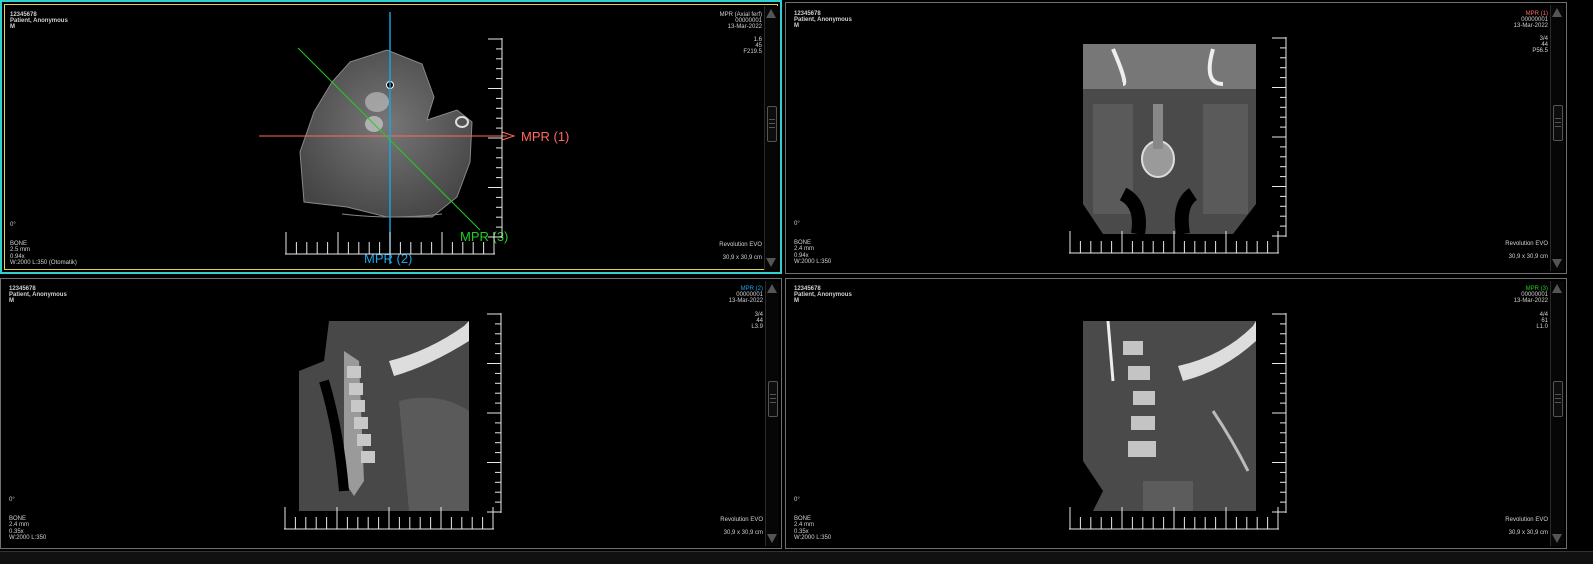 The height and width of the screenshot is (564, 1593). What do you see at coordinates (757, 327) in the screenshot?
I see `info-line: L3.9` at bounding box center [757, 327].